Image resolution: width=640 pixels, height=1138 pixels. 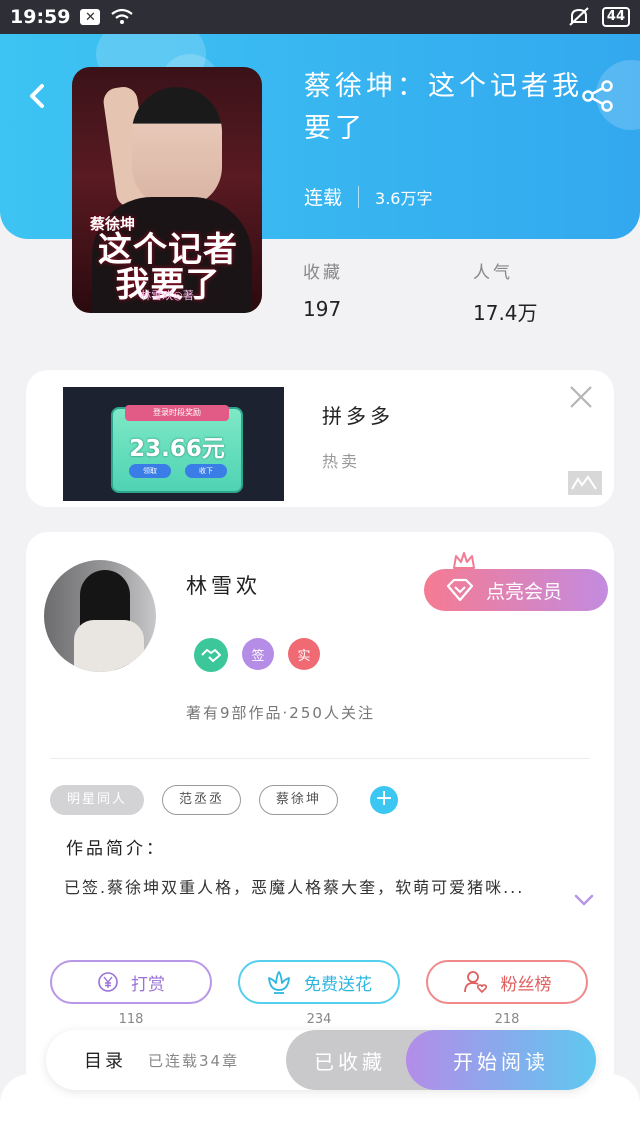 What do you see at coordinates (493, 273) in the screenshot?
I see `stat-label: 人气` at bounding box center [493, 273].